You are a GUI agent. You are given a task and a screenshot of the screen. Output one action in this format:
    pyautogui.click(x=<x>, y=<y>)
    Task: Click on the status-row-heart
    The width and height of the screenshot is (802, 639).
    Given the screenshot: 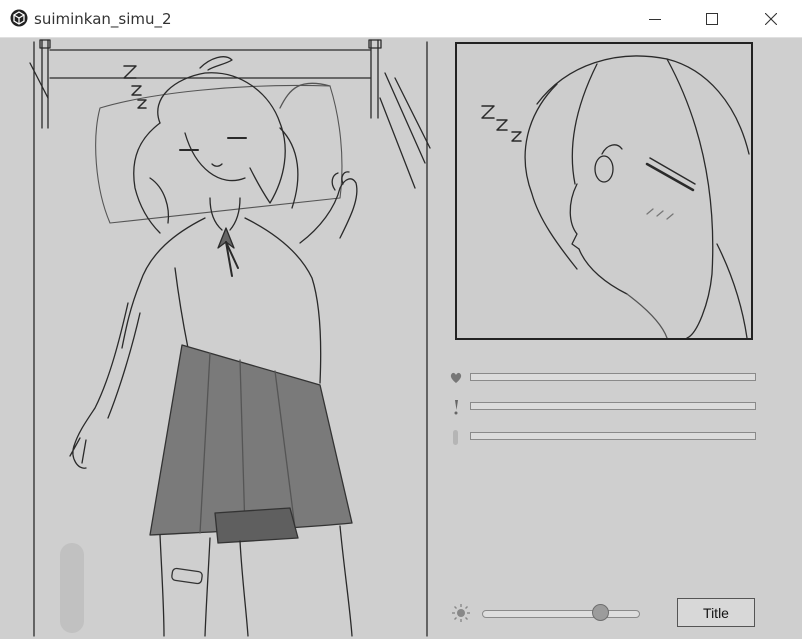 What is the action you would take?
    pyautogui.click(x=604, y=378)
    